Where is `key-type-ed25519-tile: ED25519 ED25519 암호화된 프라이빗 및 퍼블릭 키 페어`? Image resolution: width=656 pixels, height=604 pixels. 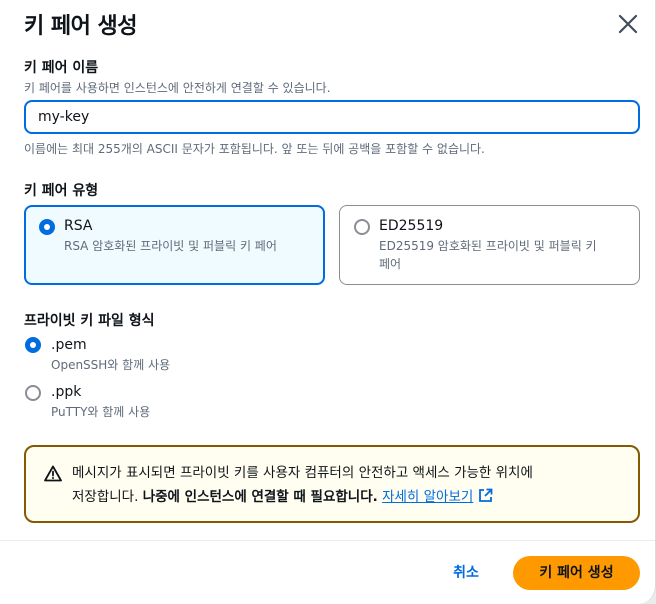 key-type-ed25519-tile: ED25519 ED25519 암호화된 프라이빗 및 퍼블릭 키 페어 is located at coordinates (489, 245).